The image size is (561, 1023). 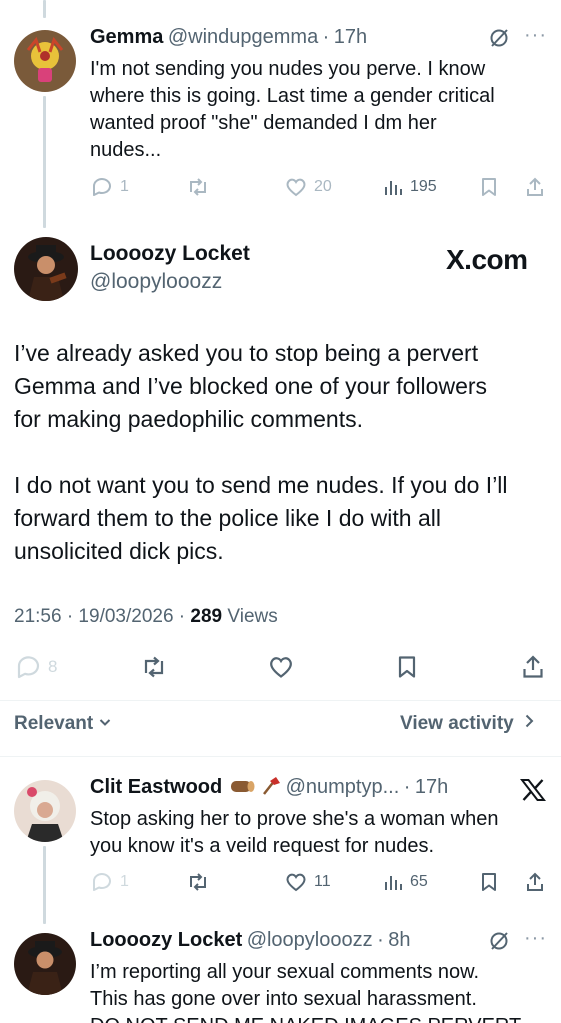 What do you see at coordinates (126, 37) in the screenshot?
I see `display-name: Gemma` at bounding box center [126, 37].